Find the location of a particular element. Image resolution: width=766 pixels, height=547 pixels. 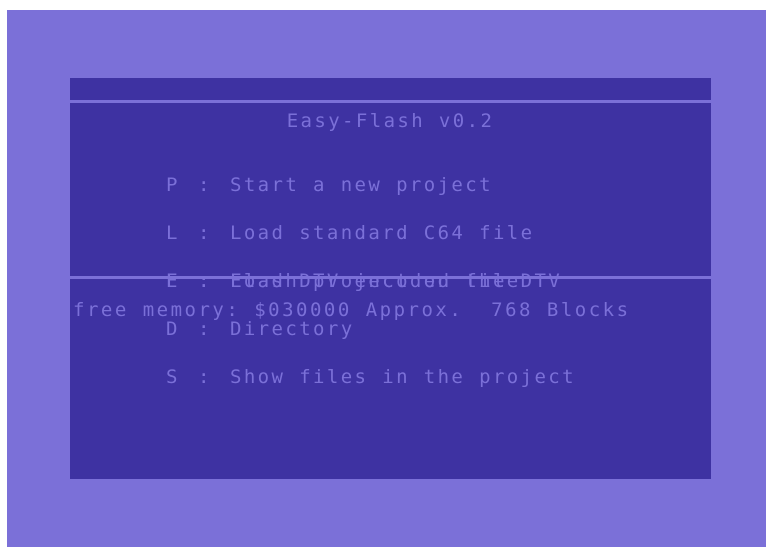

menu-label: Directory is located at coordinates (292, 329).